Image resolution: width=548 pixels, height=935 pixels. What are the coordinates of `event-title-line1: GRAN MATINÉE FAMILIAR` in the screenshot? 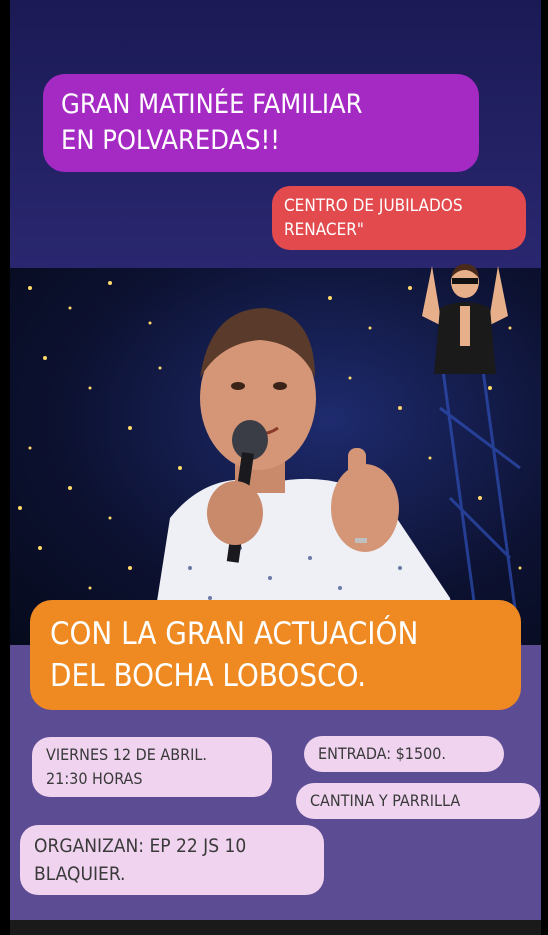 It's located at (212, 104).